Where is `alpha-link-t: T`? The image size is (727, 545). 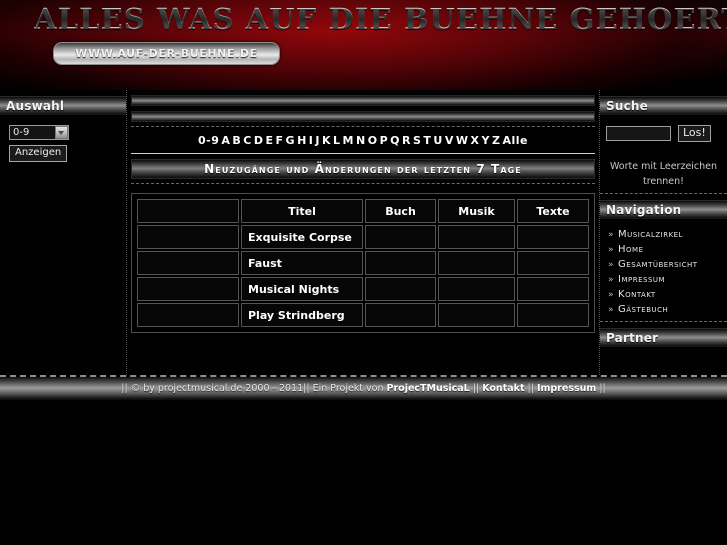
alpha-link-t: T is located at coordinates (427, 140).